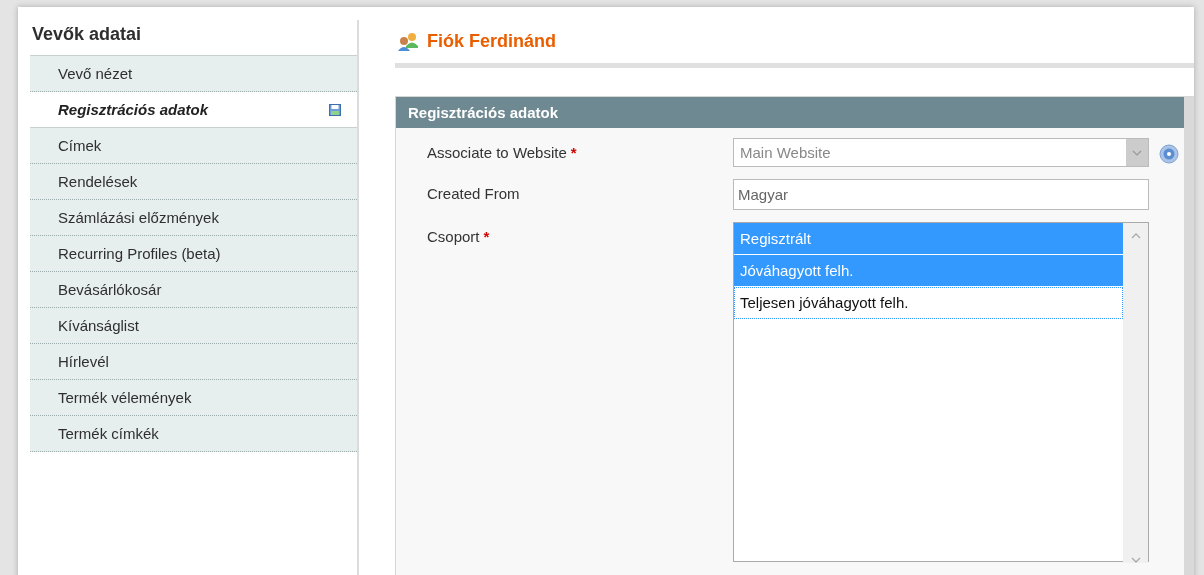 This screenshot has width=1204, height=575. Describe the element at coordinates (473, 193) in the screenshot. I see `field-label: Created From` at that location.